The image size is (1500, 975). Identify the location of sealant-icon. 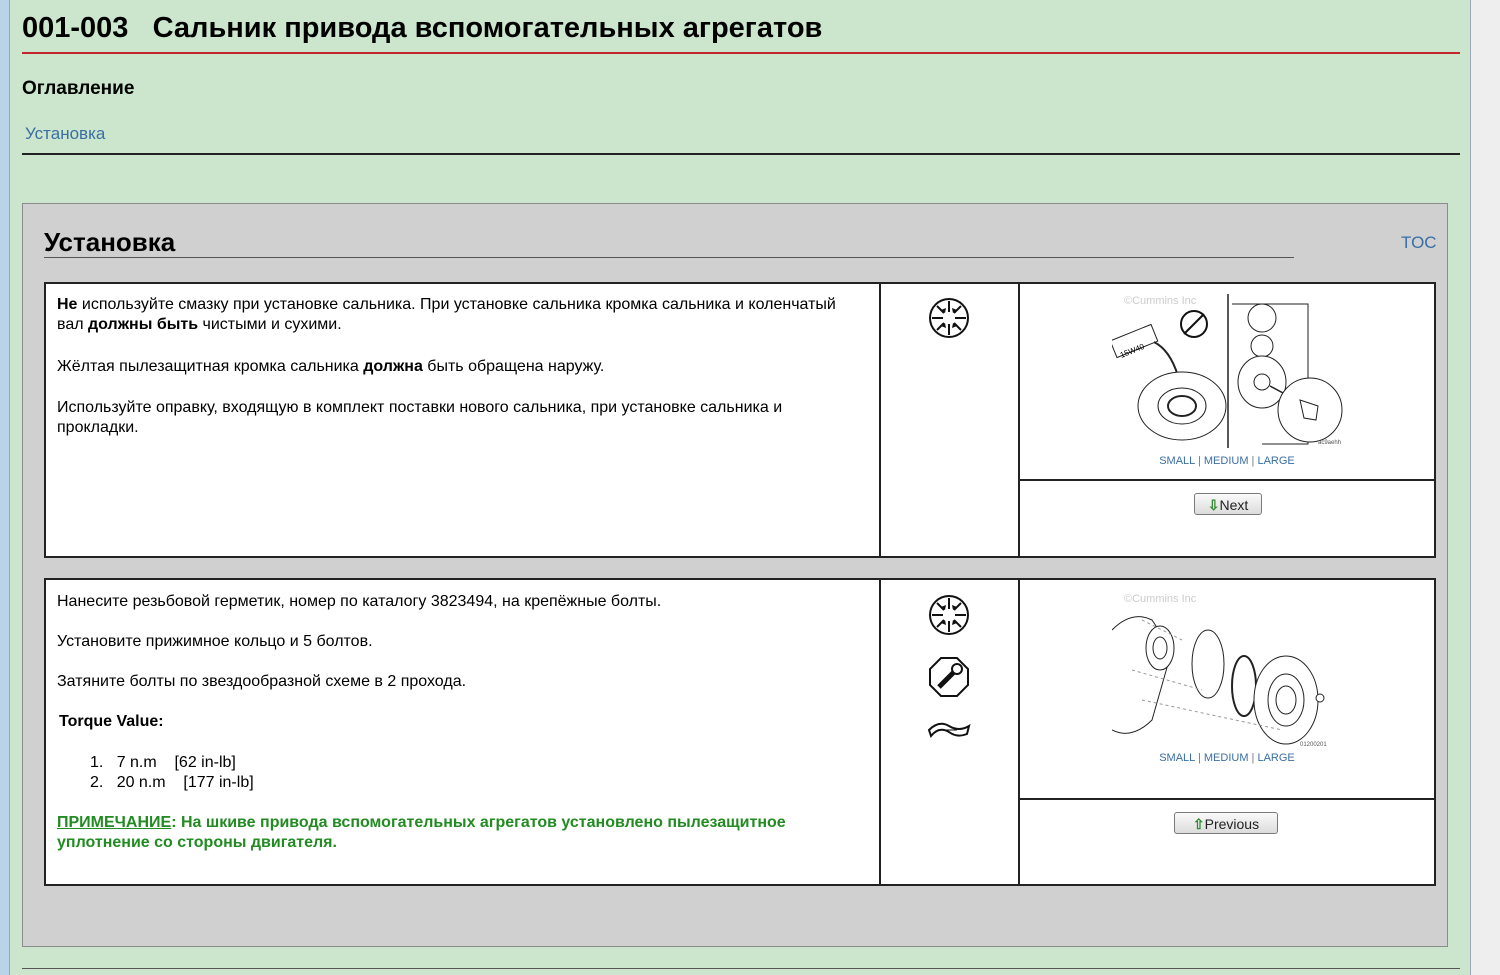
(949, 730).